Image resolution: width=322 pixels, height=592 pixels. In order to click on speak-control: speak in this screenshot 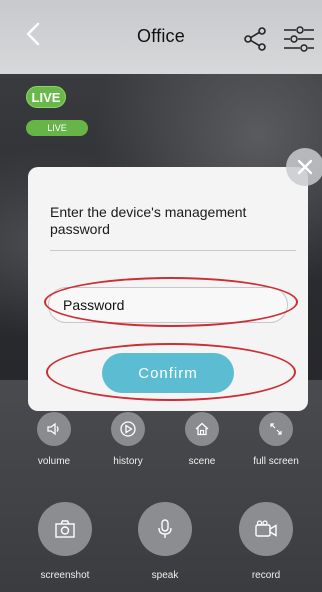, I will do `click(165, 541)`.